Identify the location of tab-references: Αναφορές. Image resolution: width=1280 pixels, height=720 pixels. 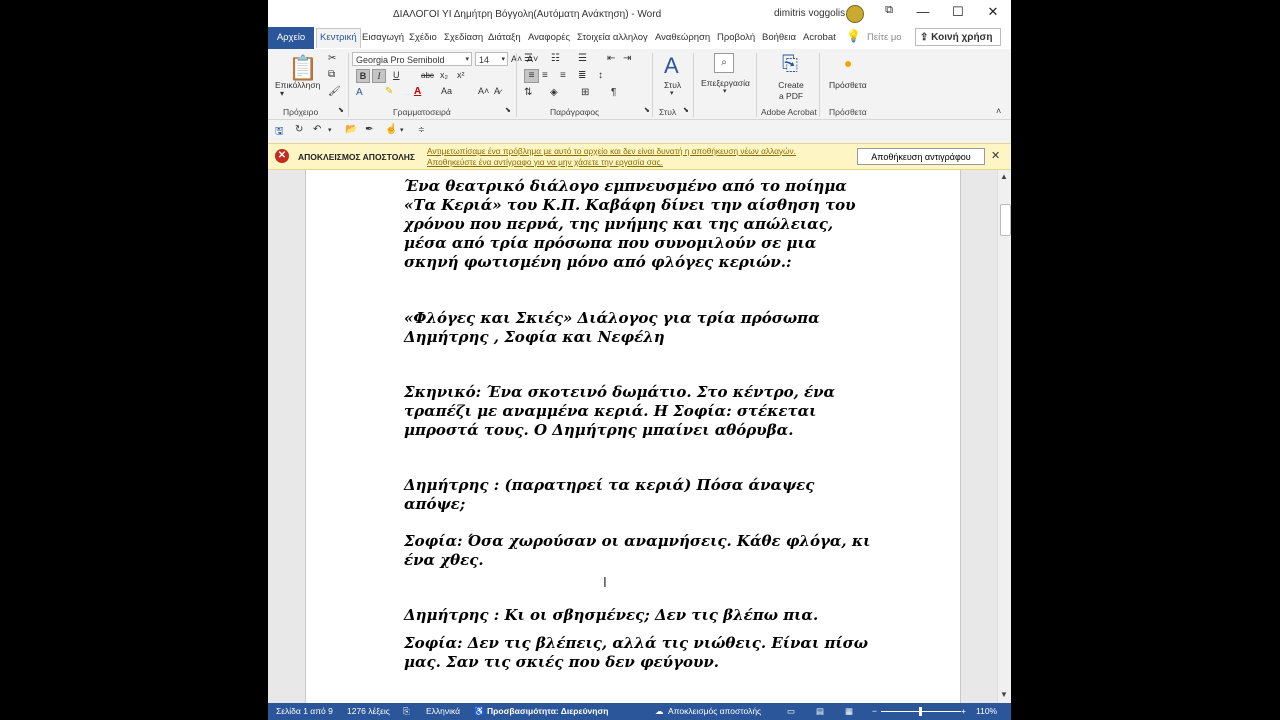
(549, 37).